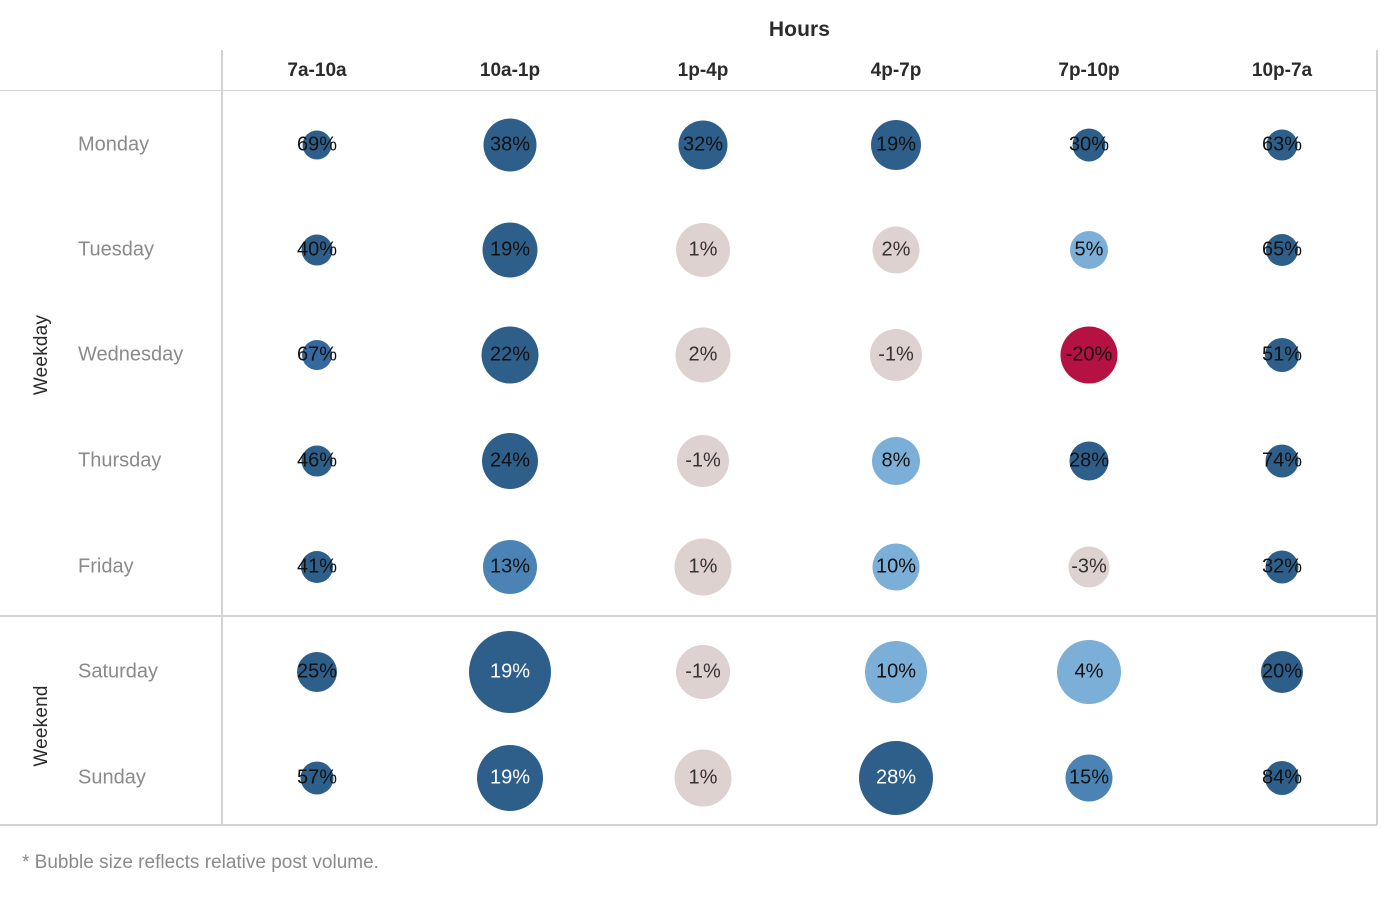 The height and width of the screenshot is (900, 1400). I want to click on bubble-monday-7a-10a, so click(317, 145).